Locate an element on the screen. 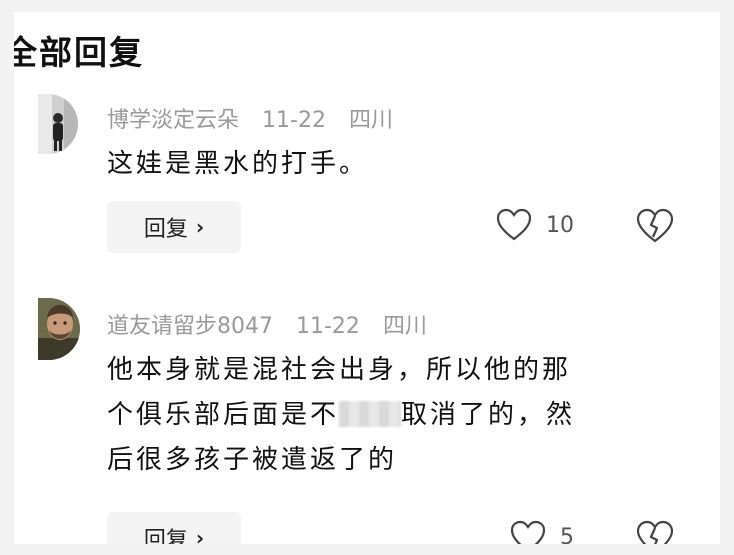 This screenshot has width=734, height=555. like-count: 5 is located at coordinates (567, 534).